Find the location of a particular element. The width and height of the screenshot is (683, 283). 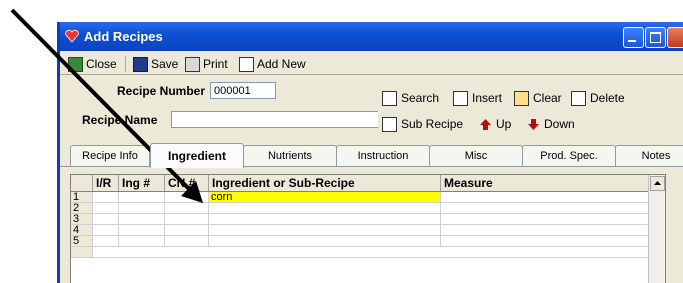

search-icon is located at coordinates (389, 98).